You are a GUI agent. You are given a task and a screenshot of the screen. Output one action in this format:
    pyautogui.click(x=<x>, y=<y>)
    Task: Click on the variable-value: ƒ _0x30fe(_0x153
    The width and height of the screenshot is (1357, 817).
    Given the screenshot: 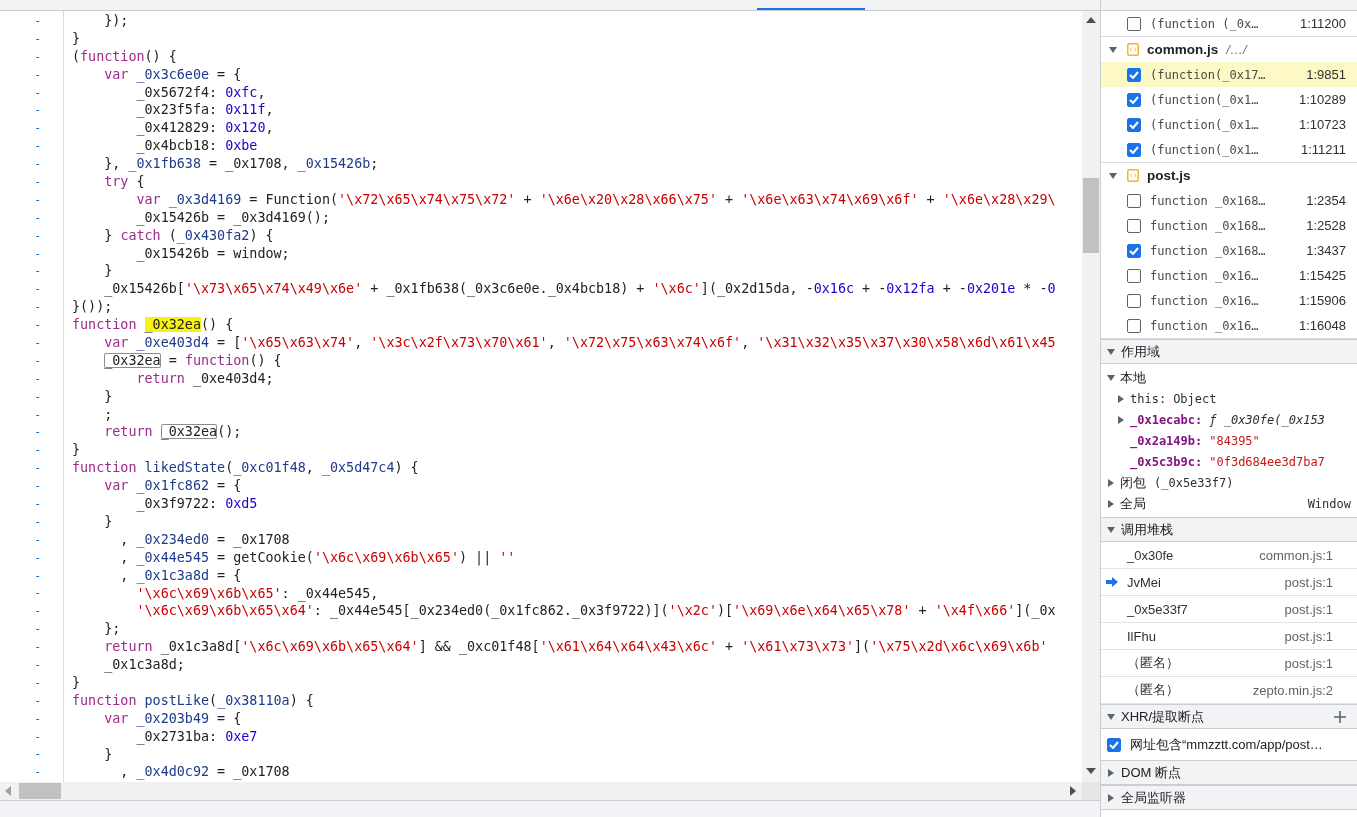 What is the action you would take?
    pyautogui.click(x=1267, y=419)
    